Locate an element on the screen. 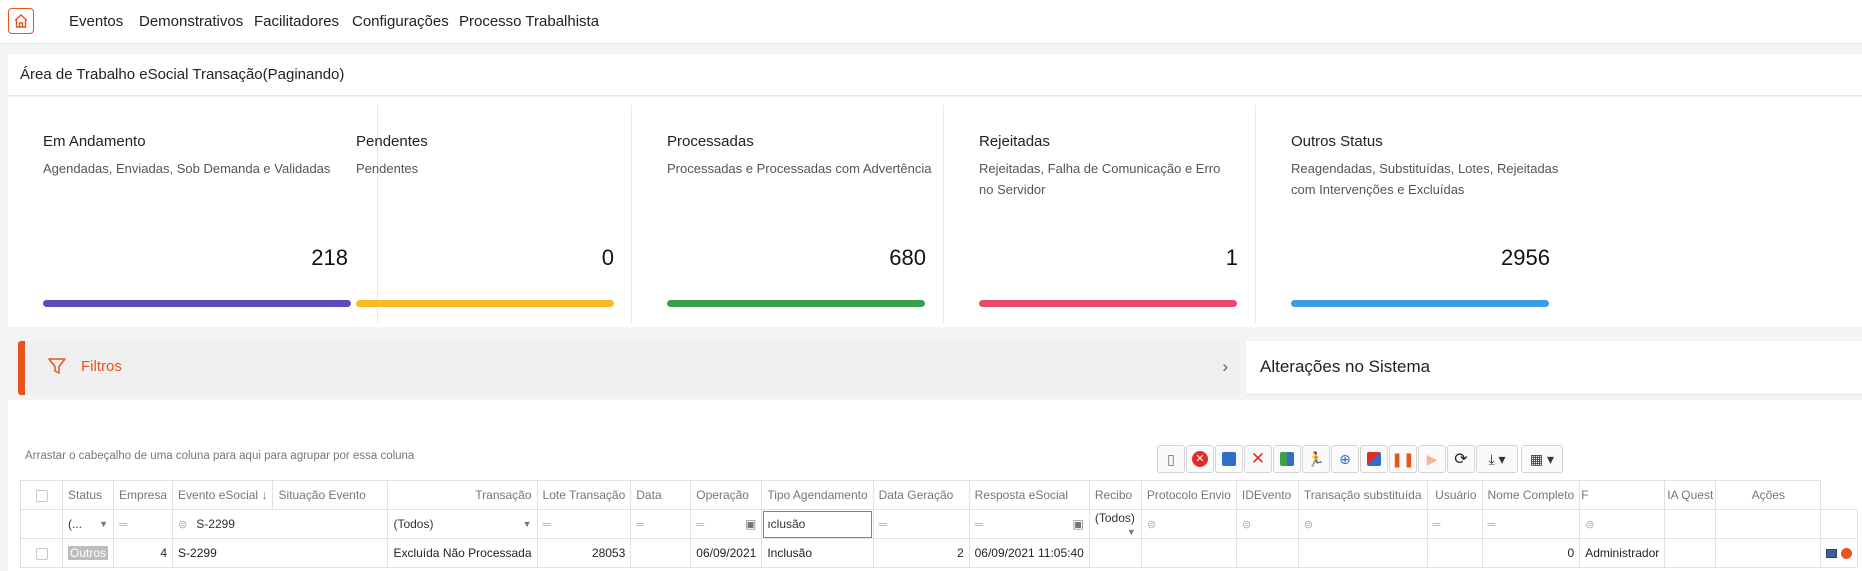 The image size is (1862, 571). nav-configuracoes: Configurações is located at coordinates (400, 21).